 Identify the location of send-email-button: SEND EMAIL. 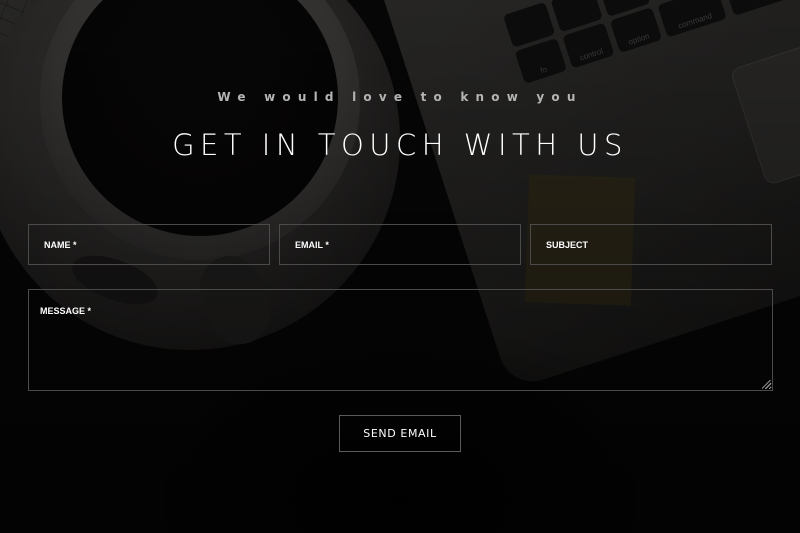
(400, 433).